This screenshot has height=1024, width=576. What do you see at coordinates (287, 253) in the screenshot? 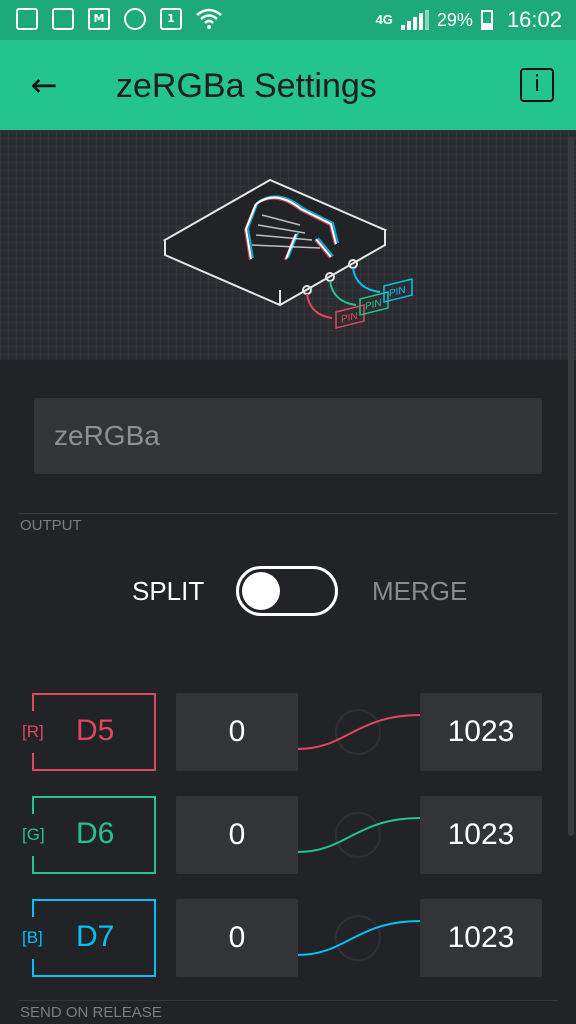
I see `zergba-device-illustration: PIN PIN PIN` at bounding box center [287, 253].